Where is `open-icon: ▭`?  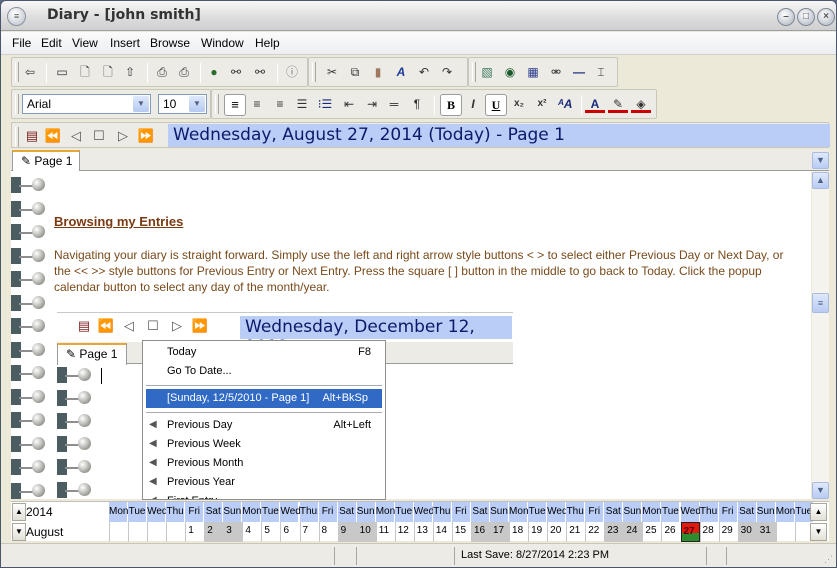 open-icon: ▭ is located at coordinates (62, 72).